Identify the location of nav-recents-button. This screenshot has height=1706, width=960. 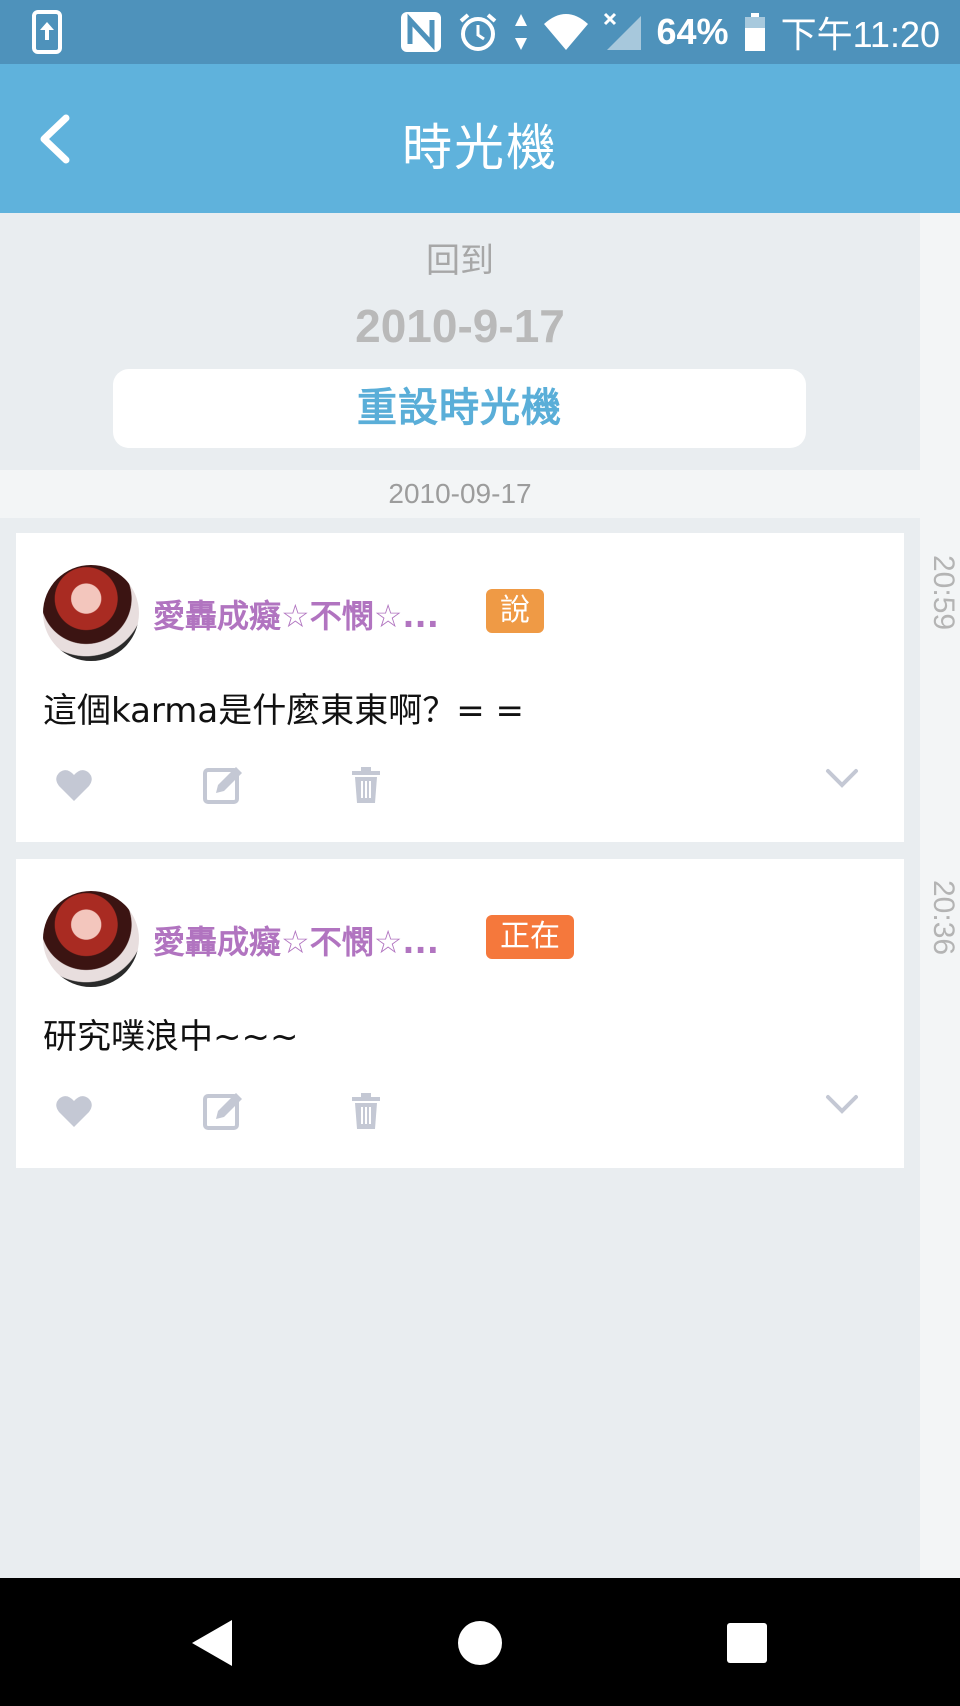
(747, 1643).